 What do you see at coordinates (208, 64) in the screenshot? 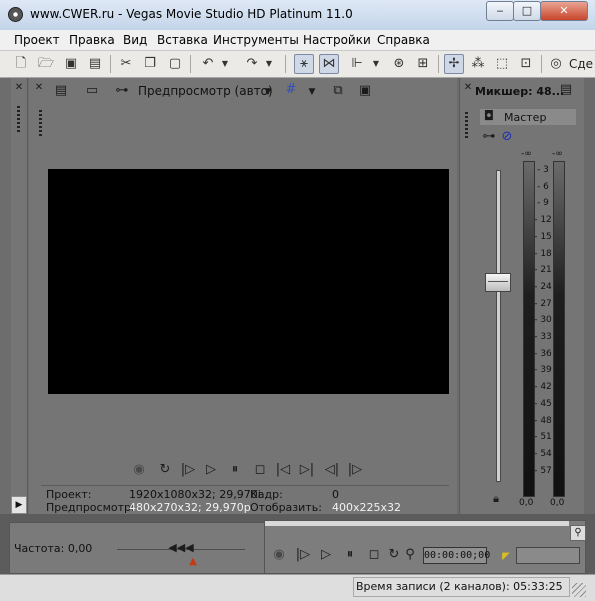
I see `undo-icon: ↶` at bounding box center [208, 64].